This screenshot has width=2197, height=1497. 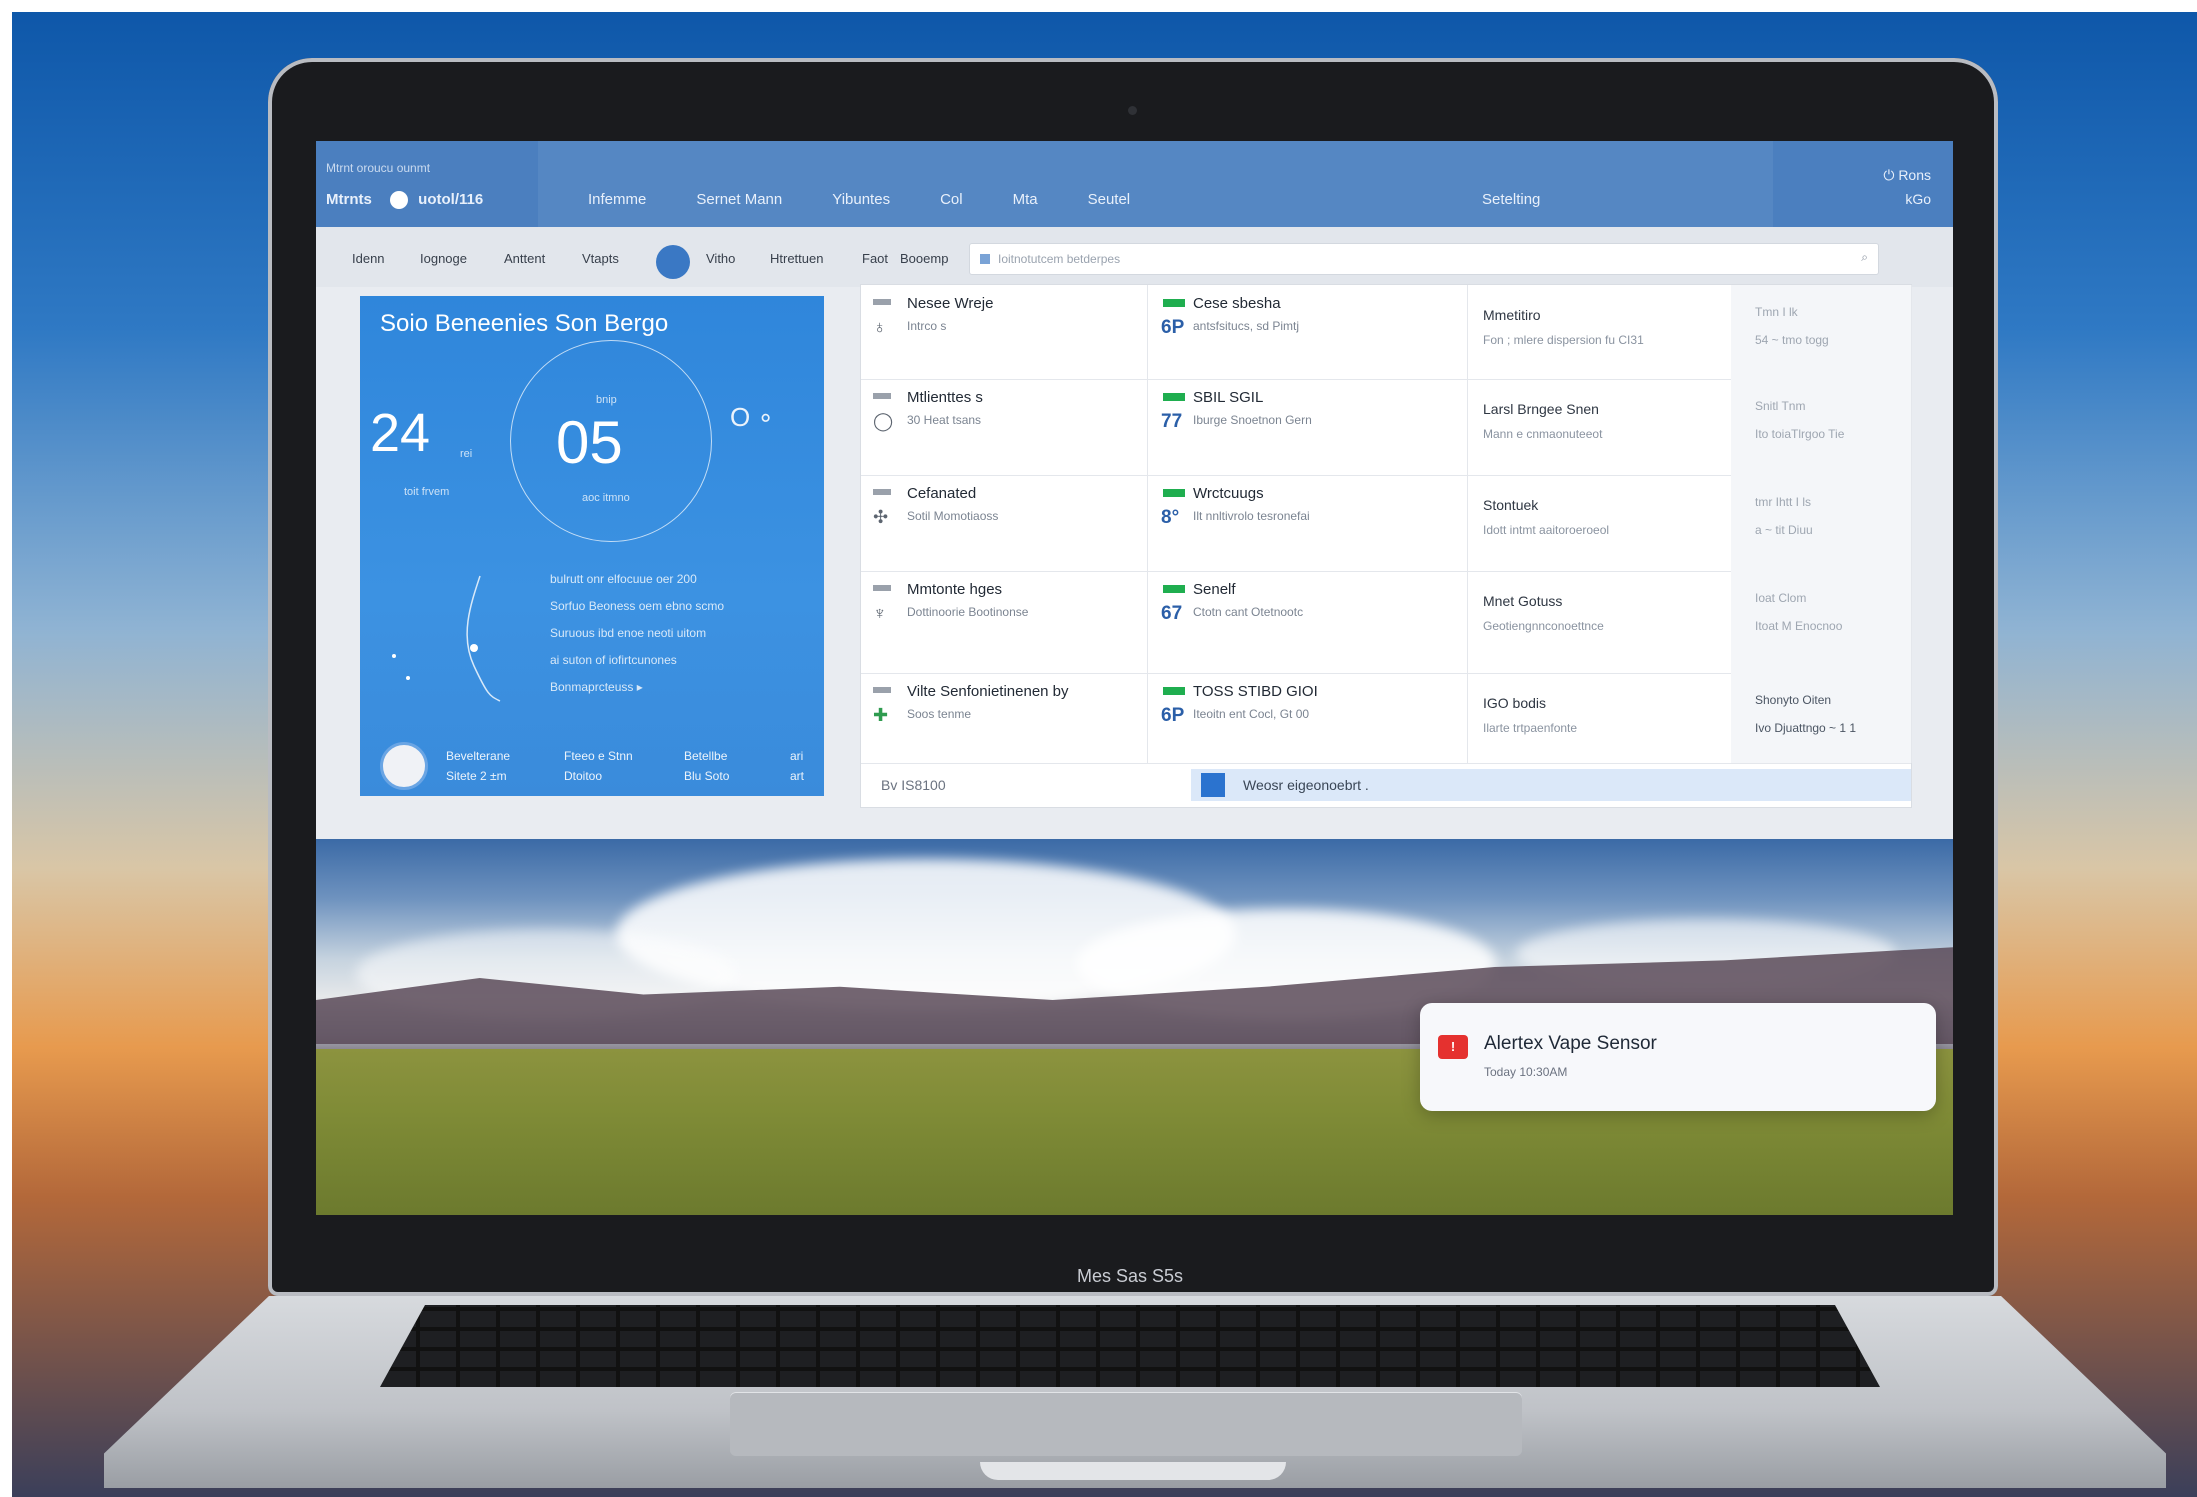 I want to click on toolbar-link: Iognoge, so click(x=443, y=258).